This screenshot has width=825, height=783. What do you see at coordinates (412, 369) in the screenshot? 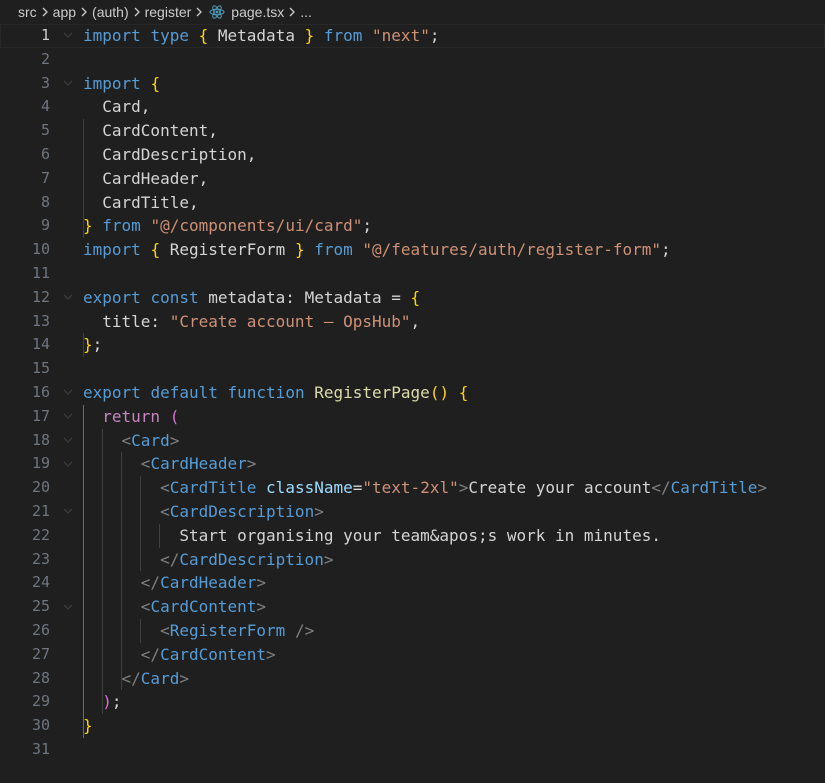
I see `code-line: 15` at bounding box center [412, 369].